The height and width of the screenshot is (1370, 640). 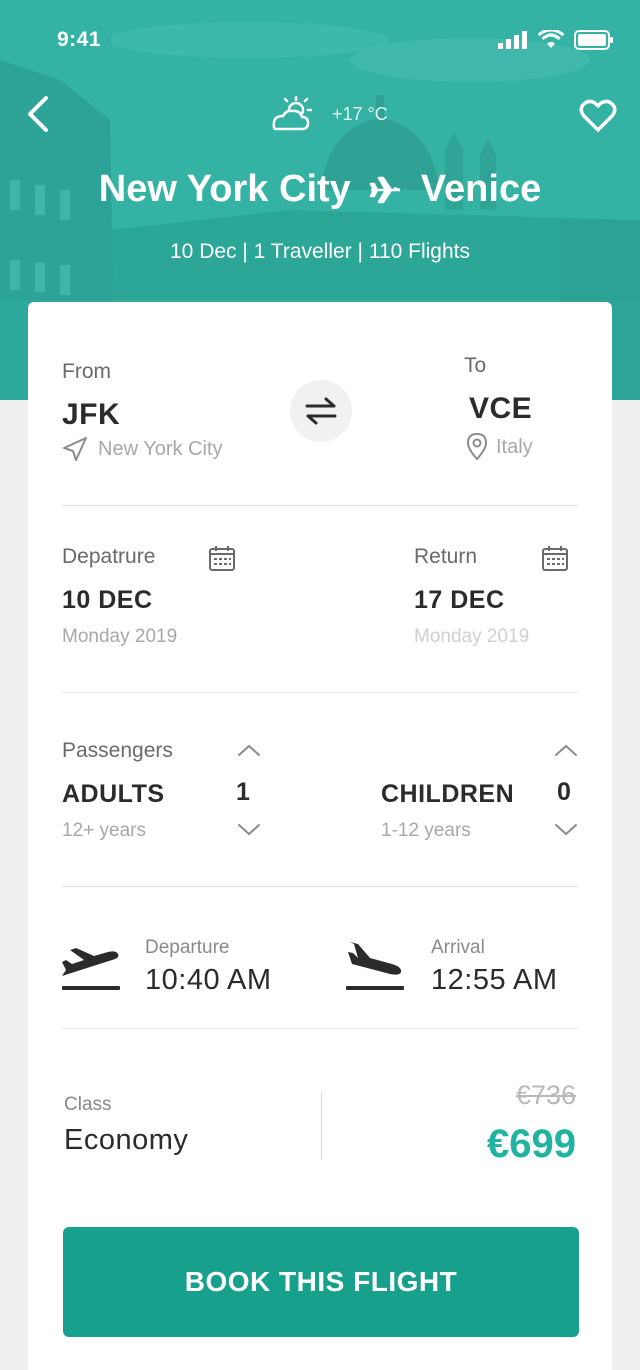 What do you see at coordinates (208, 980) in the screenshot?
I see `departure-time: 10:40 AM` at bounding box center [208, 980].